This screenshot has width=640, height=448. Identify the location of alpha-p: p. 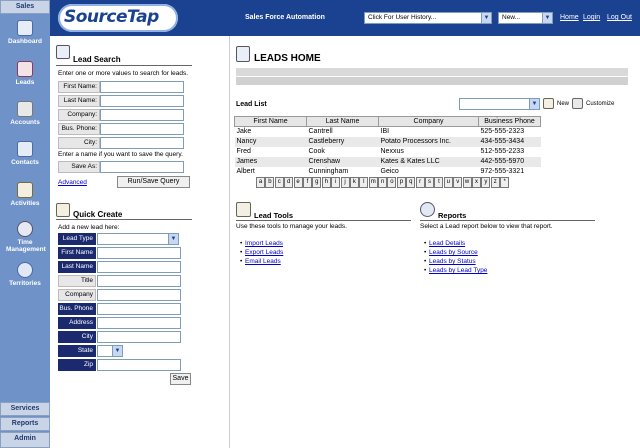
(401, 182).